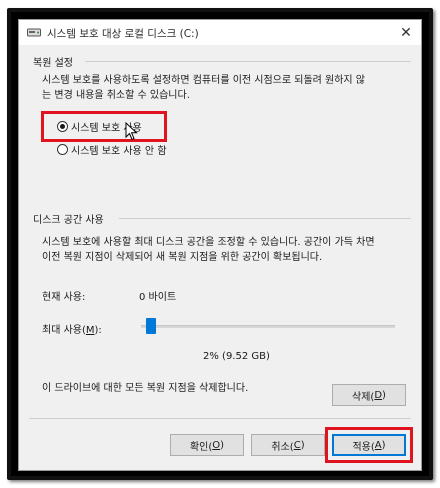 The image size is (440, 488). Describe the element at coordinates (268, 326) in the screenshot. I see `max-usage-slider-track` at that location.